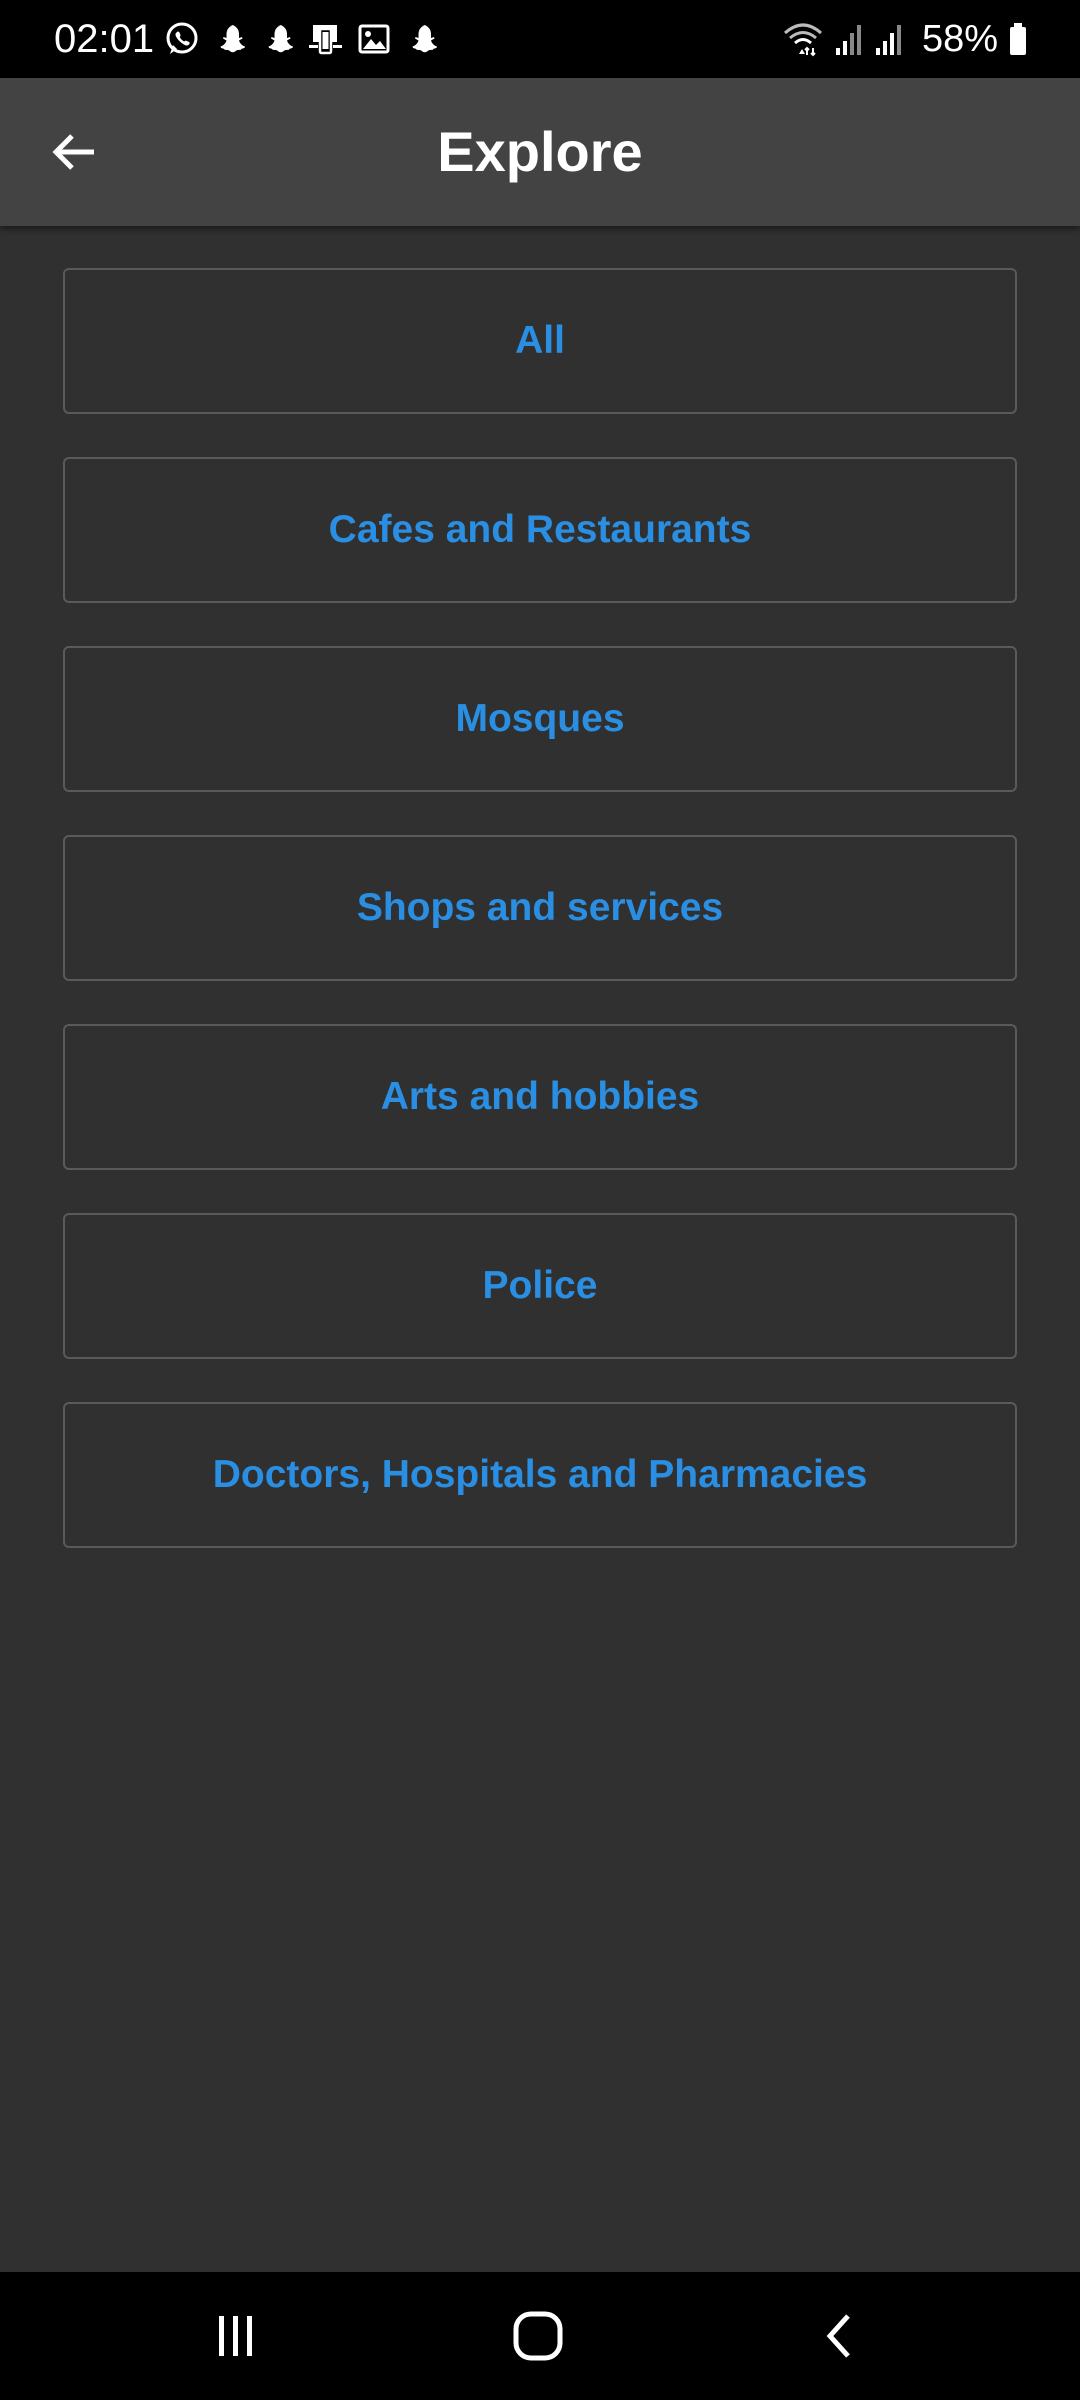 The image size is (1080, 2400). Describe the element at coordinates (182, 38) in the screenshot. I see `whatsapp-icon` at that location.